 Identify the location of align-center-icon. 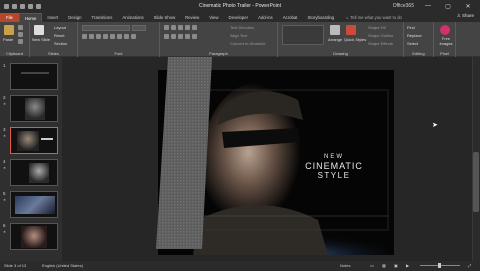
(173, 36).